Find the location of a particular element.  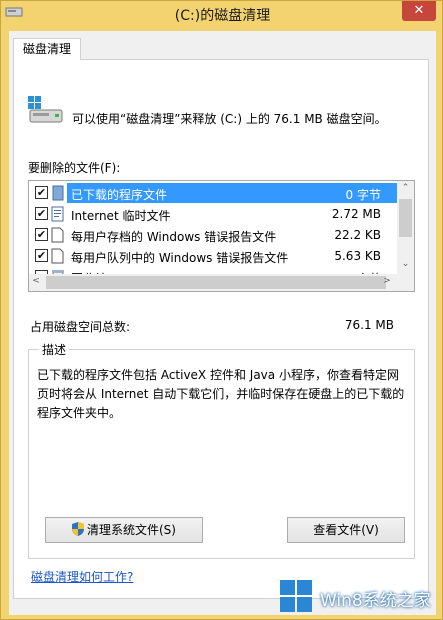

window-title: (C:)的磁盘清理 is located at coordinates (222, 16).